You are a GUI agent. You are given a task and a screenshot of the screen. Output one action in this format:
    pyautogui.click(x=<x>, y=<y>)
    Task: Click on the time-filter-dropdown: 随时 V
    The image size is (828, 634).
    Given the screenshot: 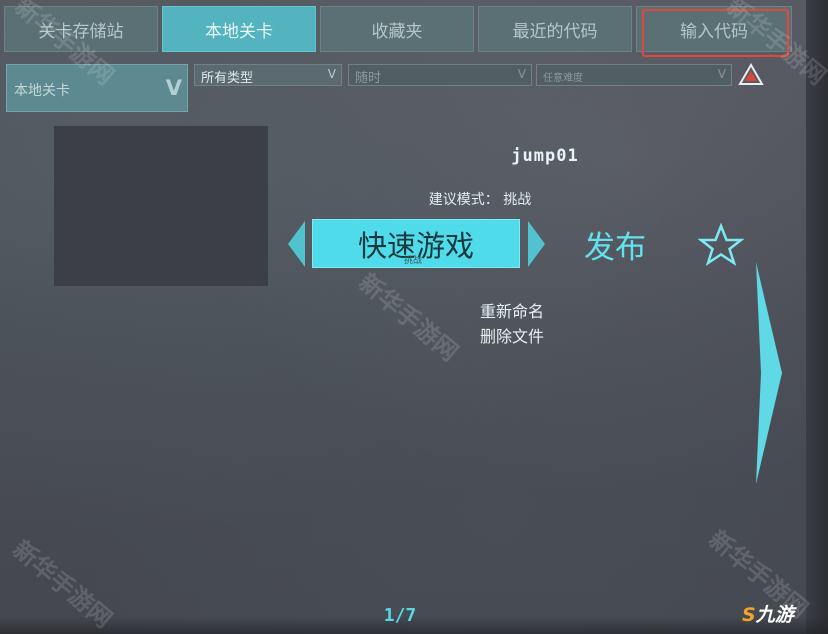 What is the action you would take?
    pyautogui.click(x=440, y=75)
    